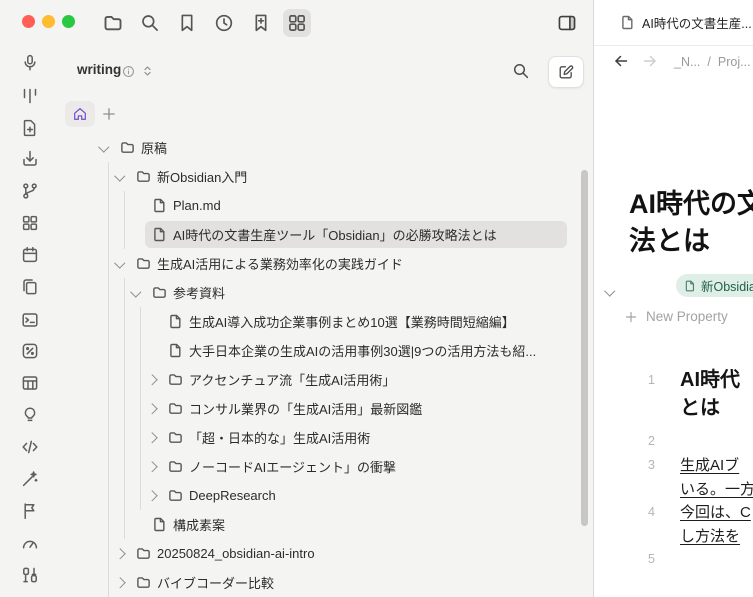 The height and width of the screenshot is (597, 753). What do you see at coordinates (30, 383) in the screenshot?
I see `table-icon` at bounding box center [30, 383].